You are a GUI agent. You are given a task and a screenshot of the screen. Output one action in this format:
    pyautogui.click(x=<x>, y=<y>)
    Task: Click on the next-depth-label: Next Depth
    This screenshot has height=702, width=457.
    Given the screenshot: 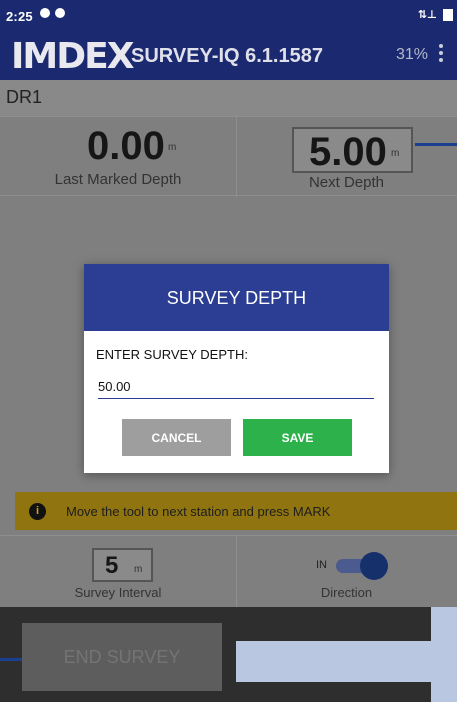 What is the action you would take?
    pyautogui.click(x=346, y=182)
    